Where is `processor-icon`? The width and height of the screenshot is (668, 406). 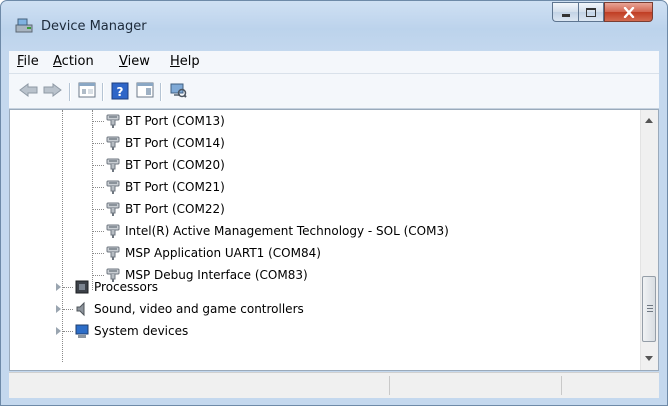 processor-icon is located at coordinates (82, 288).